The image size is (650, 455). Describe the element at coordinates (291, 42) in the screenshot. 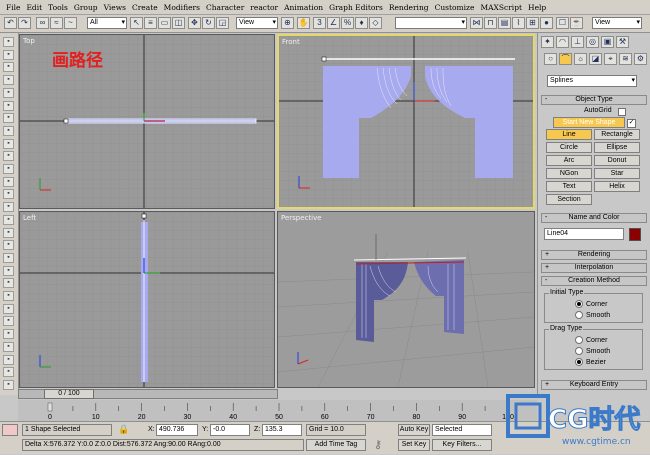

I see `viewport-label-front: Front` at that location.